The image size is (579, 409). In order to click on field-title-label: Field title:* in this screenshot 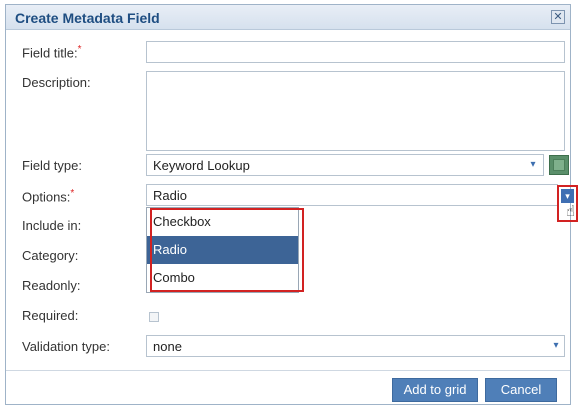, I will do `click(52, 52)`.